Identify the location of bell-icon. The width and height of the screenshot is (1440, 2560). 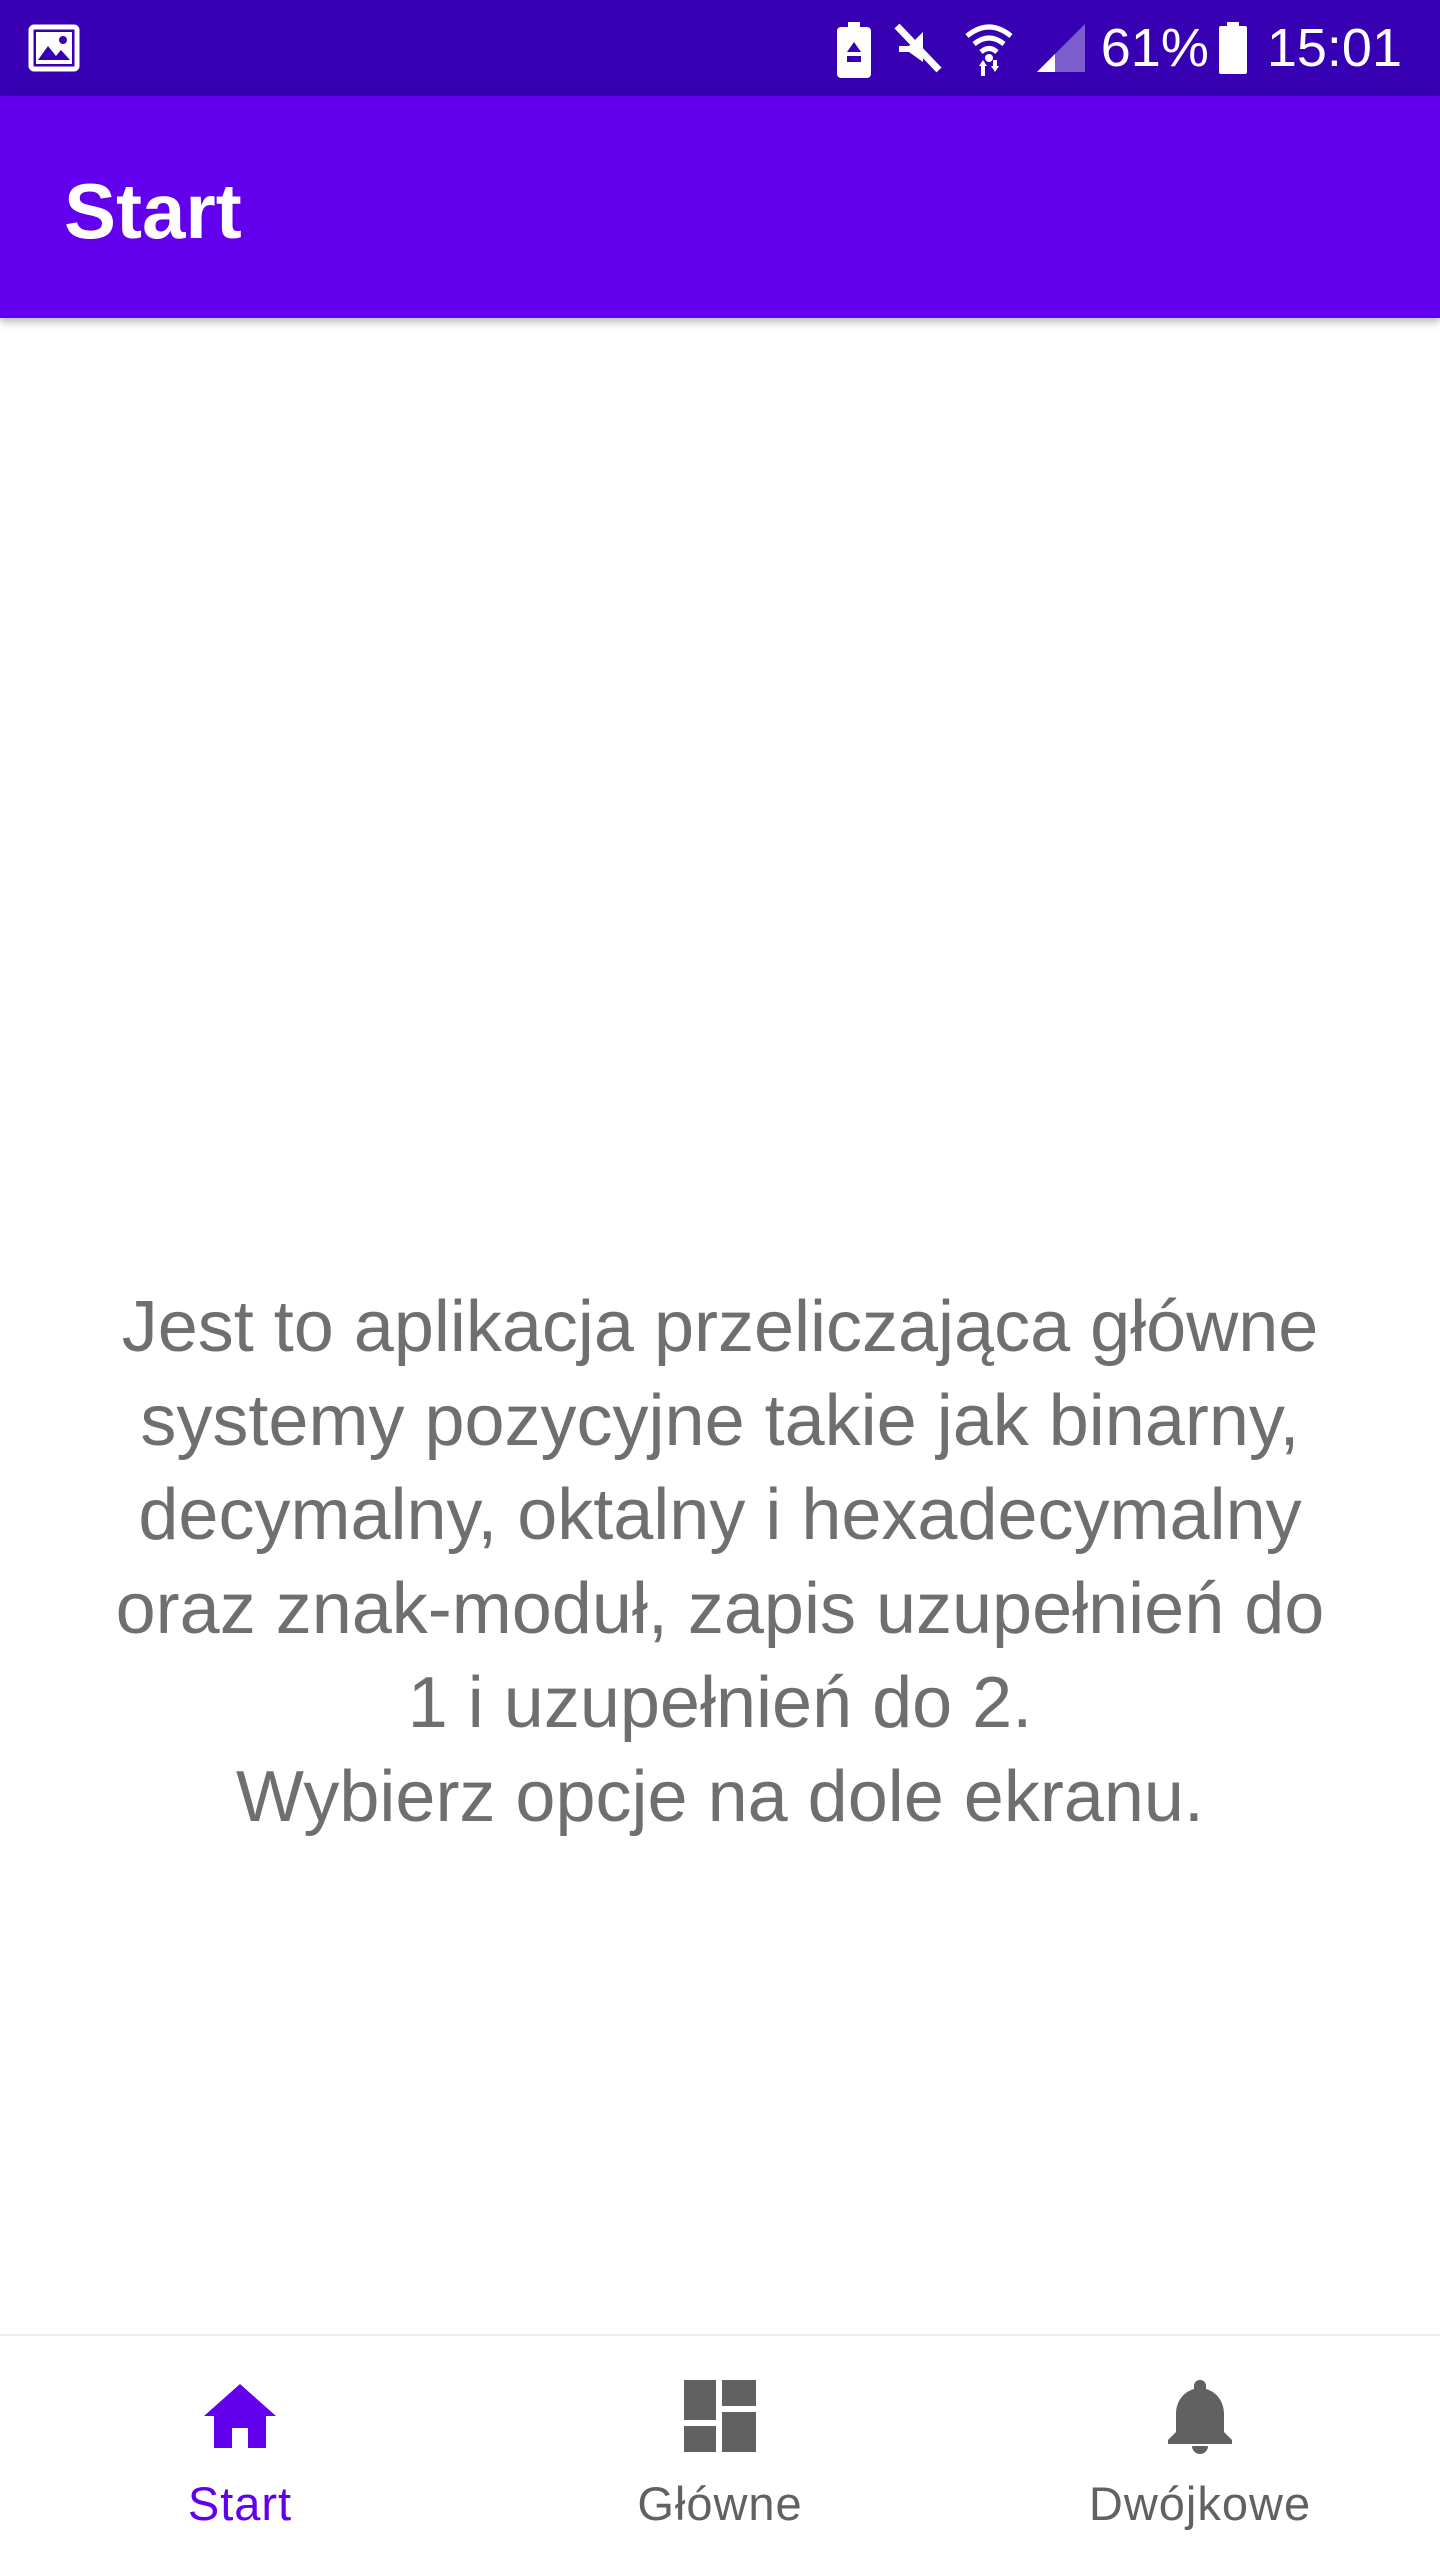
(1200, 2416).